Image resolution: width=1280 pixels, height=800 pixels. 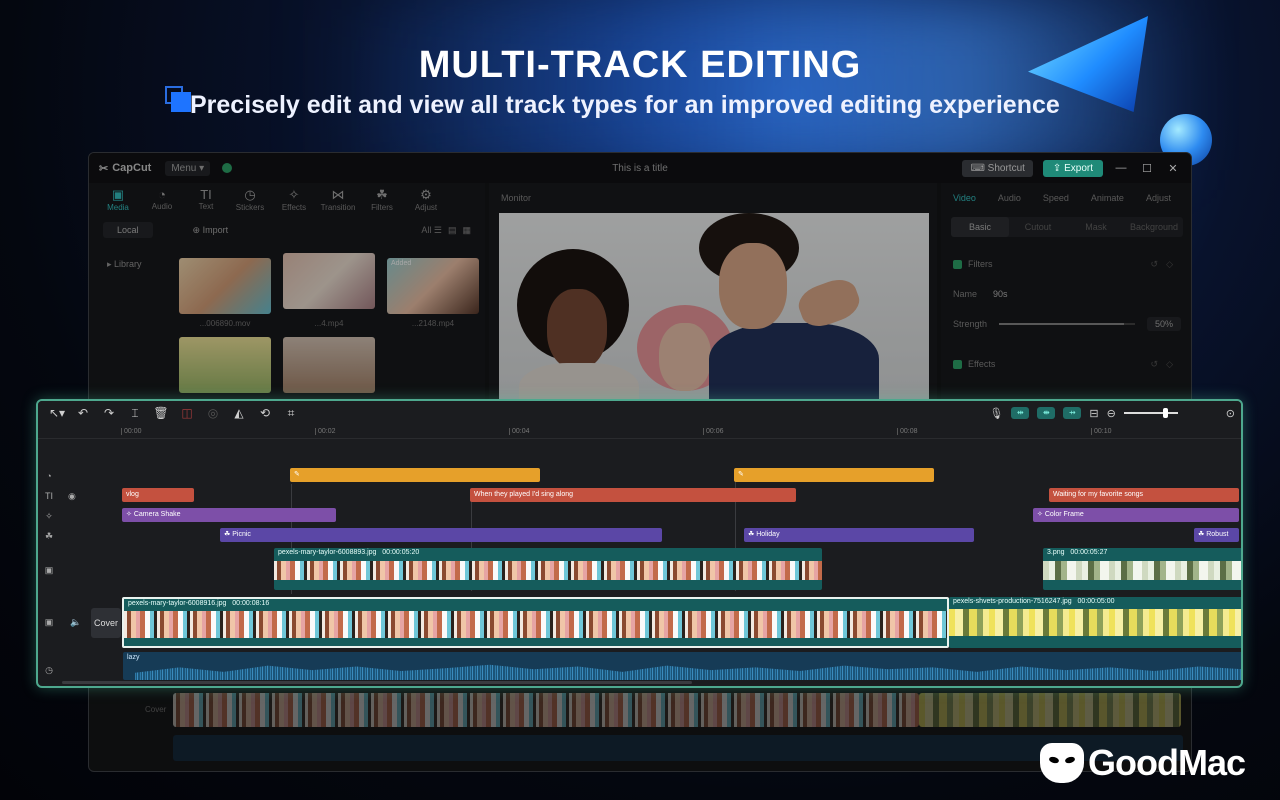 I want to click on filters-row: Filters ↺◇, so click(x=1066, y=264).